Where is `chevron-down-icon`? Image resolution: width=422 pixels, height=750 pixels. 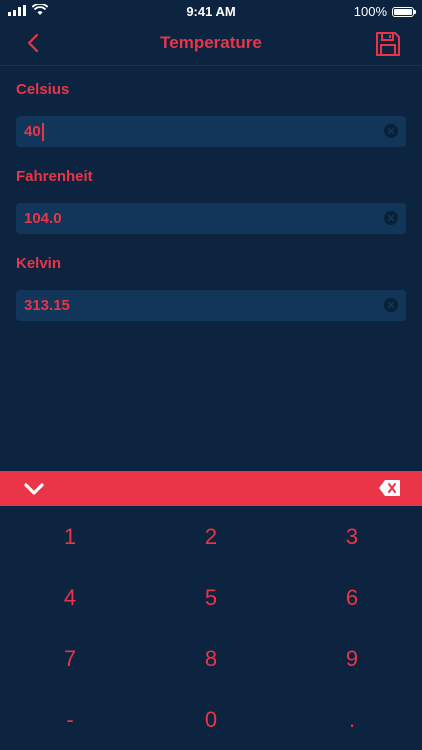
chevron-down-icon is located at coordinates (34, 489).